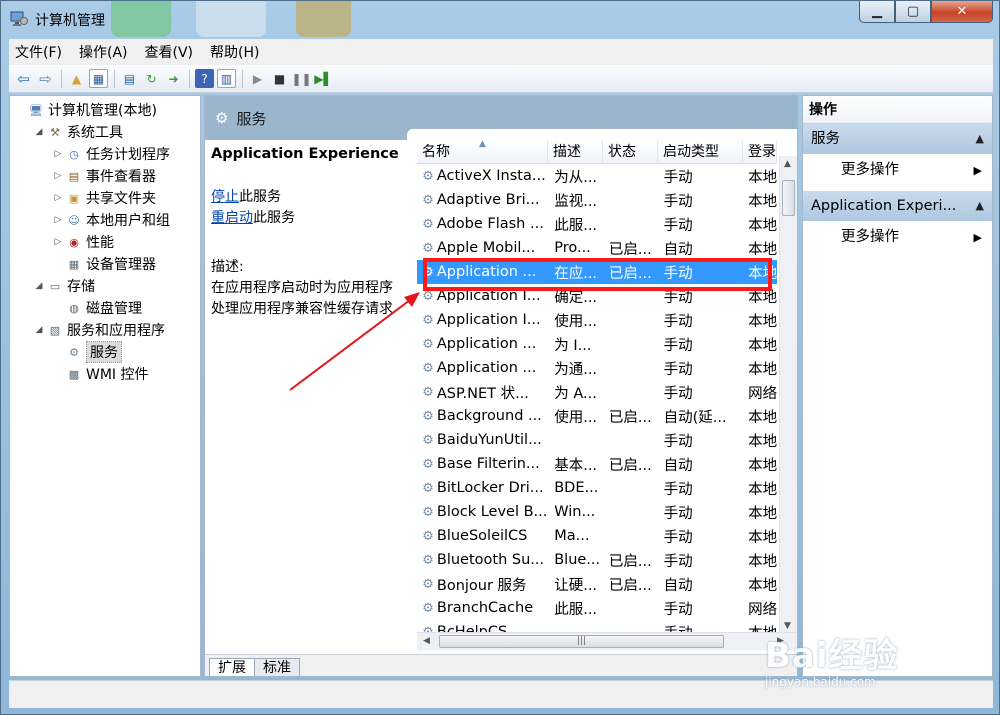 This screenshot has height=715, width=1000. I want to click on title-bar: 计算机管理 ▁ ▢ ✕, so click(500, 20).